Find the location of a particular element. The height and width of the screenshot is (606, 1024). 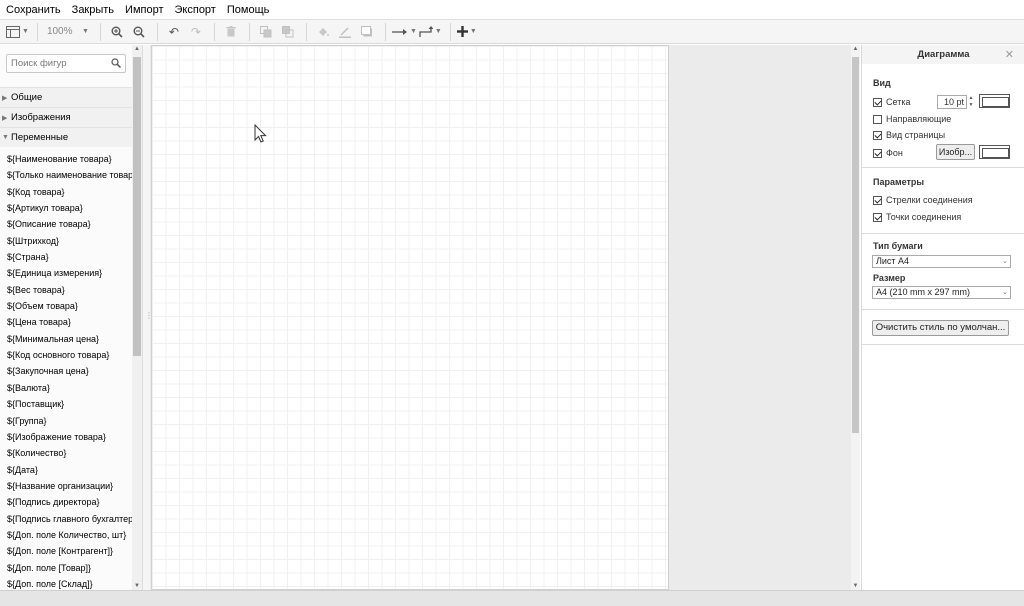

list-item: ${Закупочная цена} is located at coordinates (66, 371).